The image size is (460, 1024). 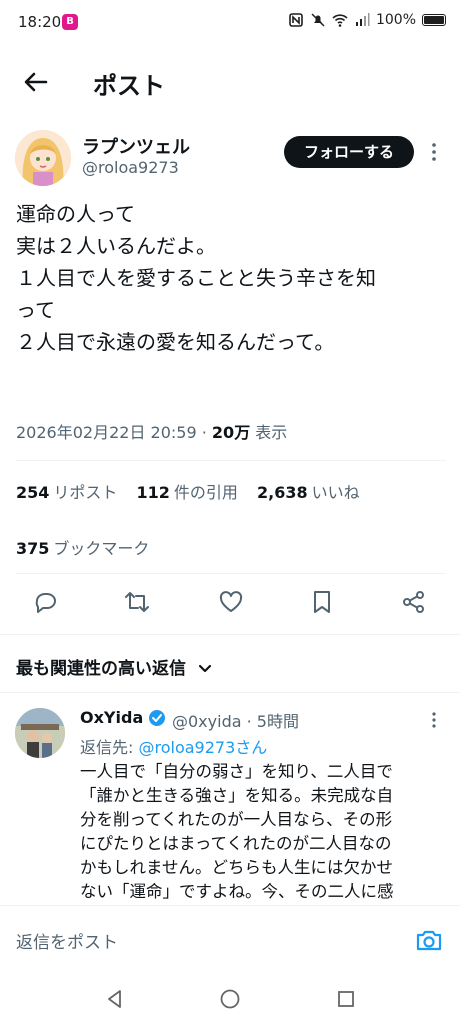 I want to click on likes-stat: 2,638 いいね, so click(x=308, y=492).